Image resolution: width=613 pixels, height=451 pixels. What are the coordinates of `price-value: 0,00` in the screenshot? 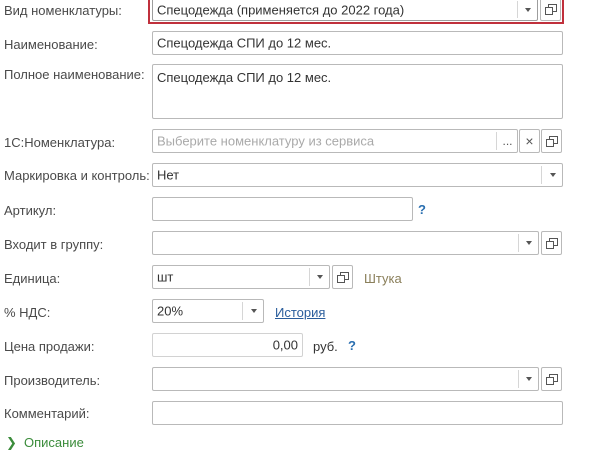 It's located at (285, 345).